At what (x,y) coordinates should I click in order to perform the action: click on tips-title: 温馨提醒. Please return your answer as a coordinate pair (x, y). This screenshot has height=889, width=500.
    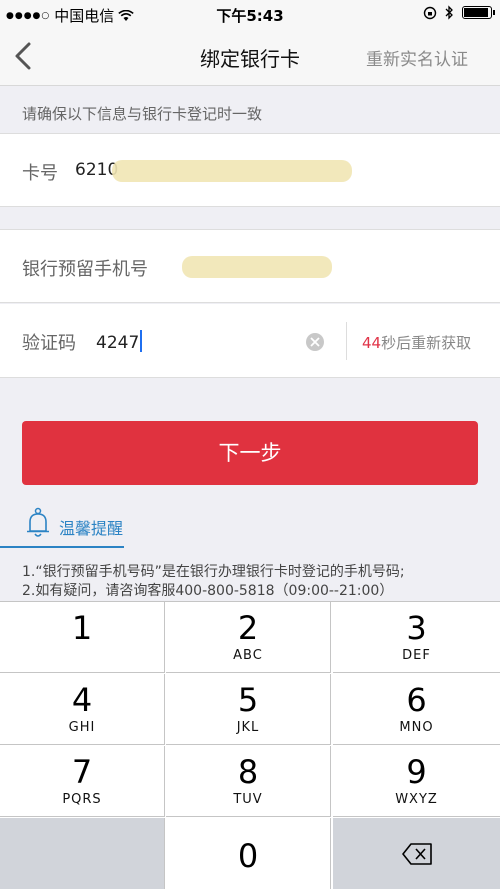
    Looking at the image, I should click on (91, 528).